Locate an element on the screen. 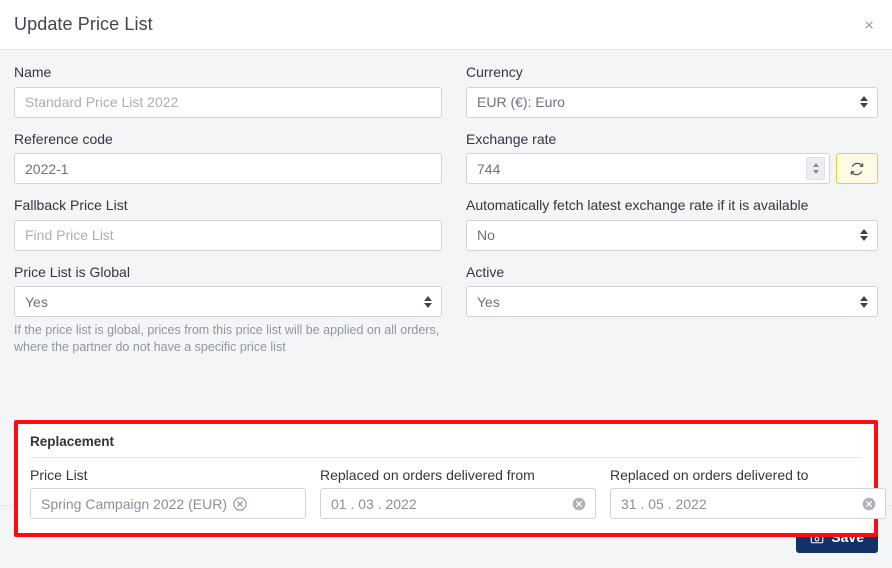  name-input-value: Standard Price List 2022 is located at coordinates (102, 102).